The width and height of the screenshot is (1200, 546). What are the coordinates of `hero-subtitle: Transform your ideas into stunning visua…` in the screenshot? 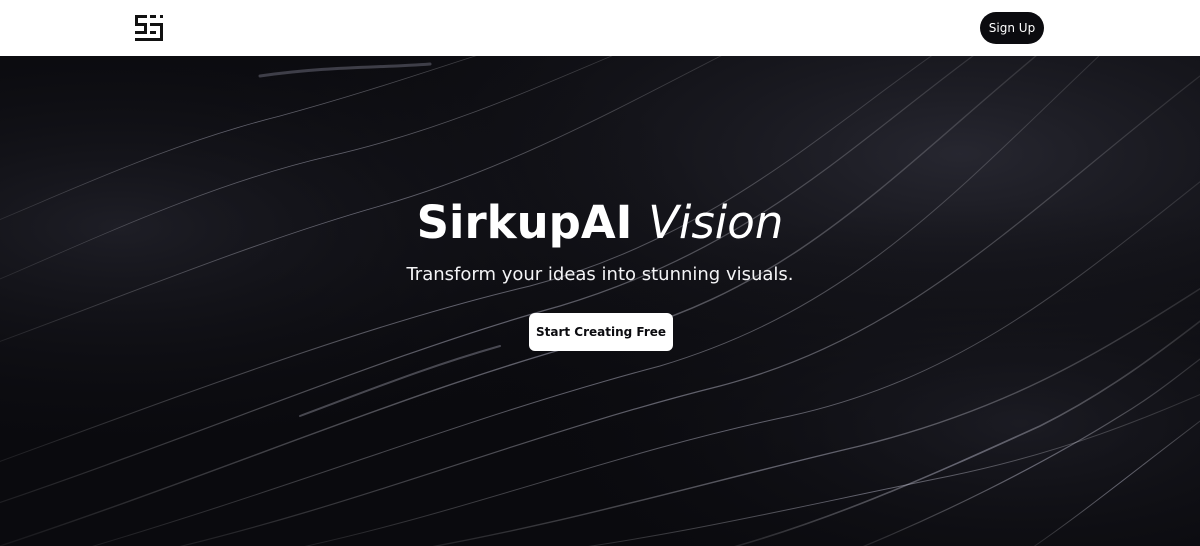 It's located at (600, 274).